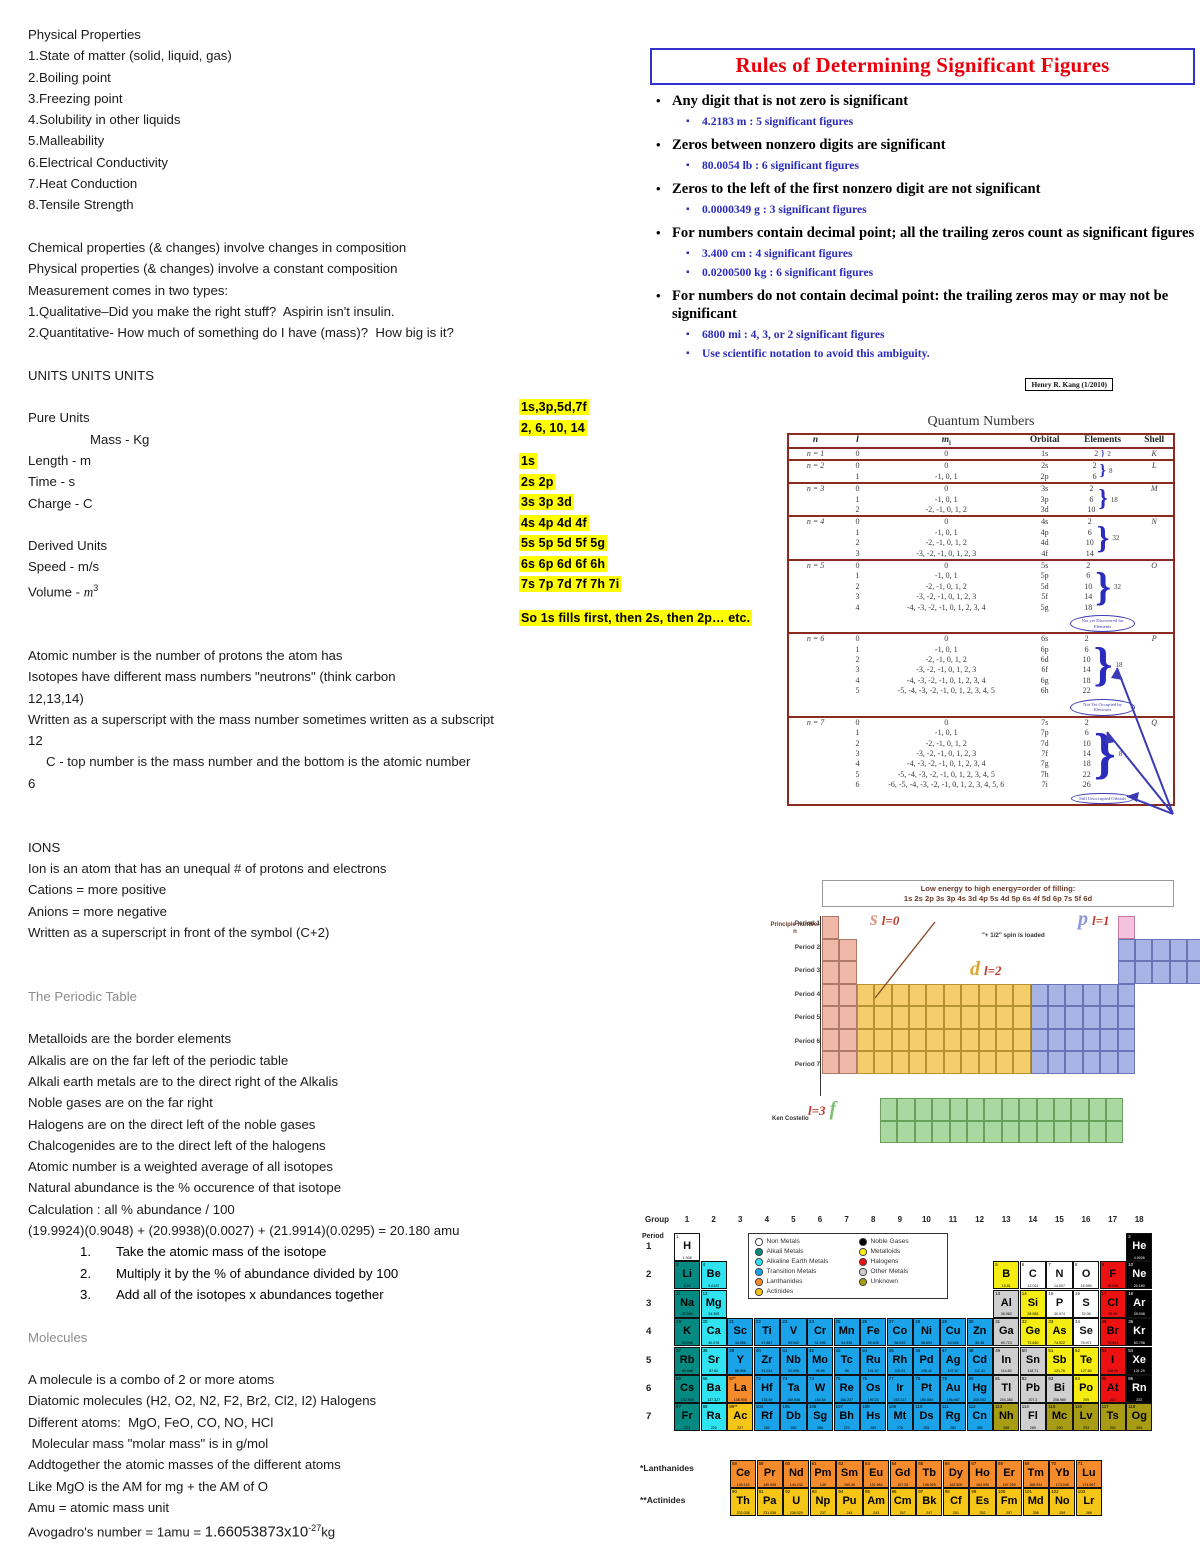 This screenshot has width=1200, height=1553. What do you see at coordinates (876, 1502) in the screenshot?
I see `element-cell: 95 Am 243` at bounding box center [876, 1502].